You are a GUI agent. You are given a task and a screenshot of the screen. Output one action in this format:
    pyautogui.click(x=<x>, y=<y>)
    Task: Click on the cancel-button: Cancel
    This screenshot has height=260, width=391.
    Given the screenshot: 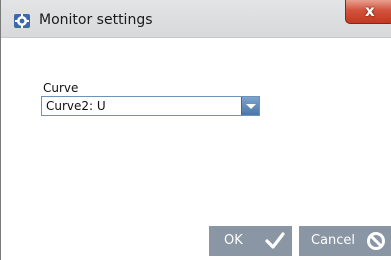 What is the action you would take?
    pyautogui.click(x=345, y=241)
    